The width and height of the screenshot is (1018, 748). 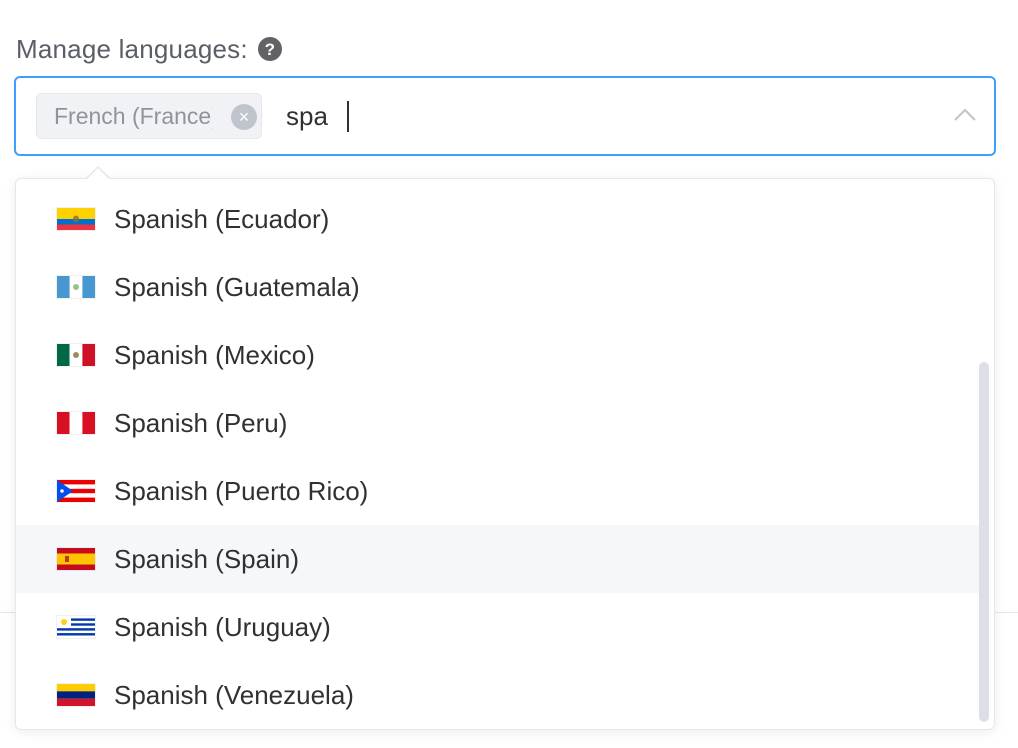 I want to click on field-label-row: Manage languages: ?, so click(x=149, y=49).